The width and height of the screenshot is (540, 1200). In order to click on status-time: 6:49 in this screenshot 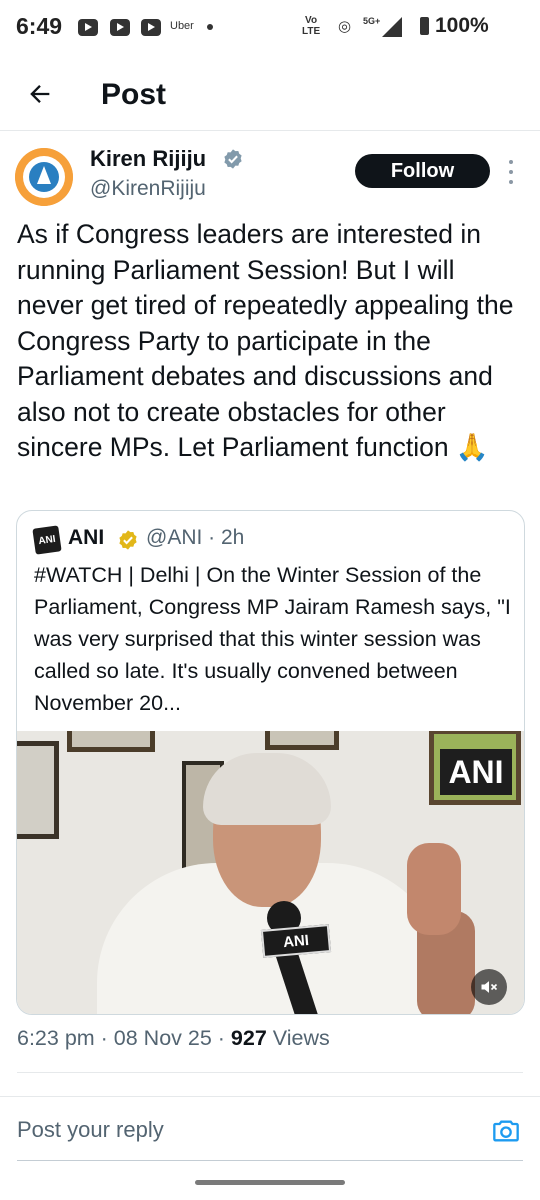, I will do `click(39, 26)`.